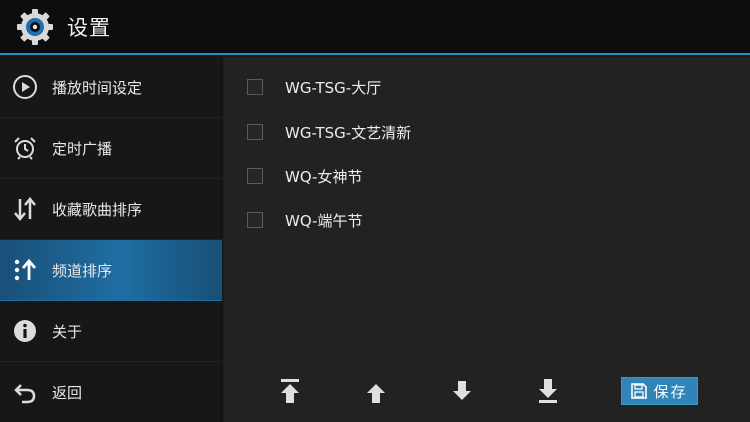 This screenshot has width=750, height=422. Describe the element at coordinates (375, 27) in the screenshot. I see `title-bar: 设置` at that location.